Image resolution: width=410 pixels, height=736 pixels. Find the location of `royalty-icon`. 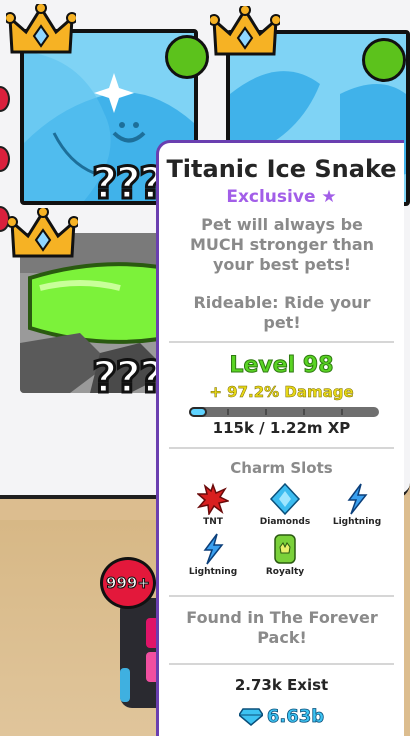

royalty-icon is located at coordinates (285, 549).